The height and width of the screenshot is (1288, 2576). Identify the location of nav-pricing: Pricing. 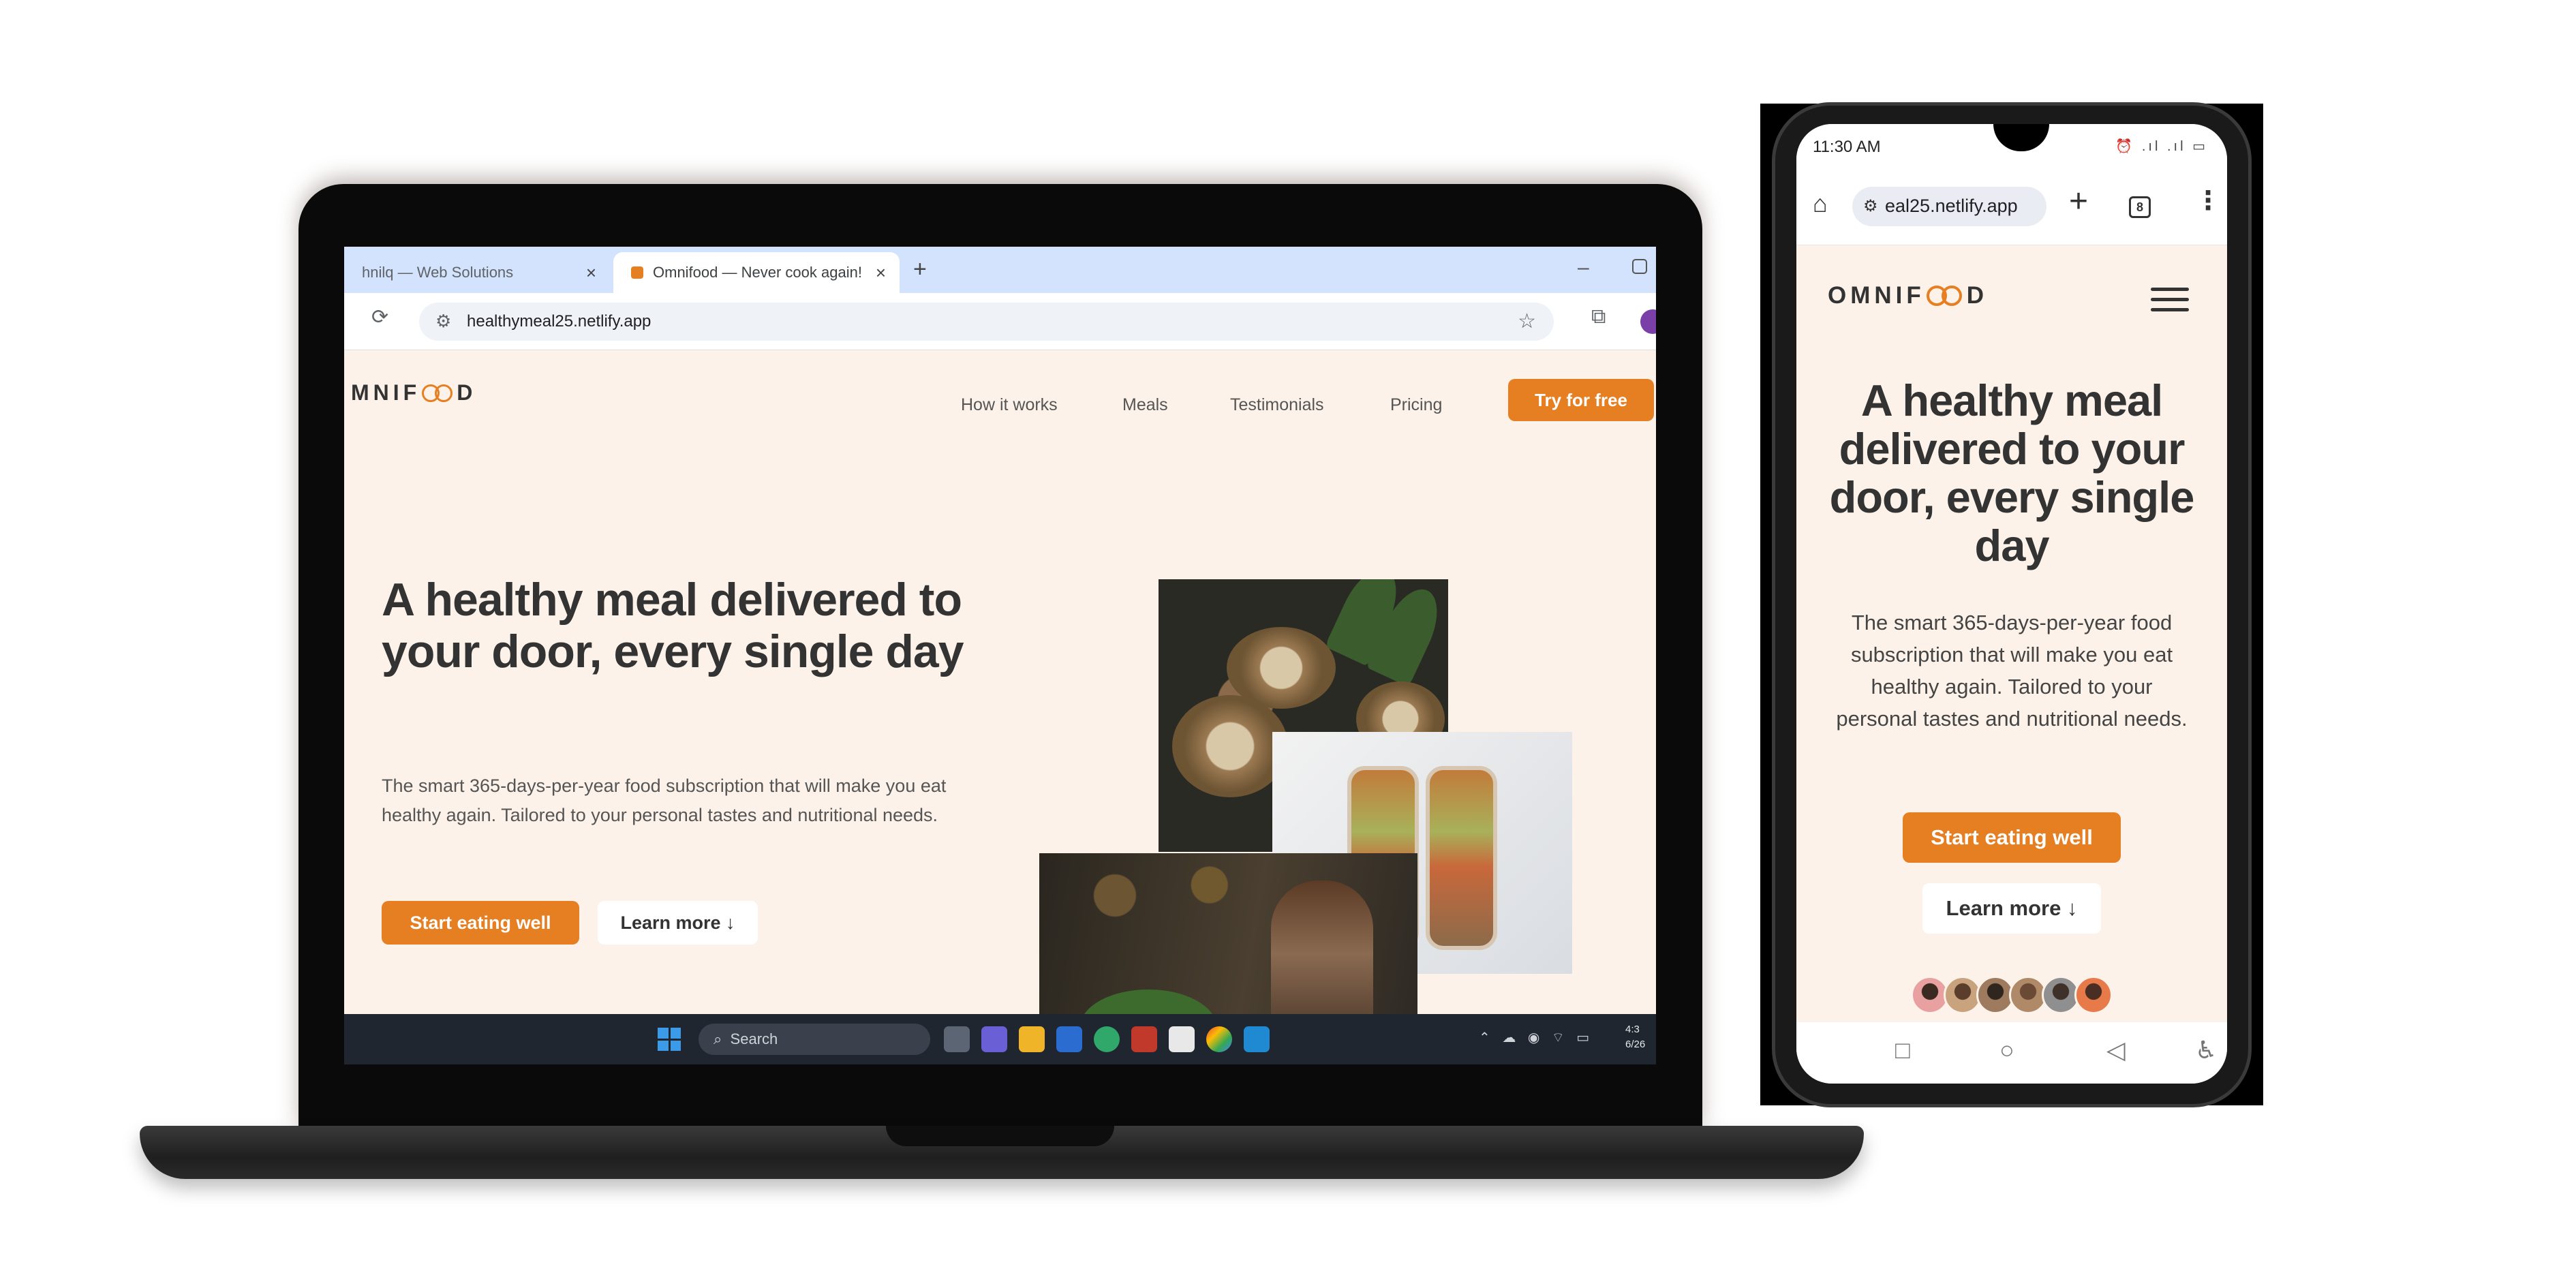
(1416, 405).